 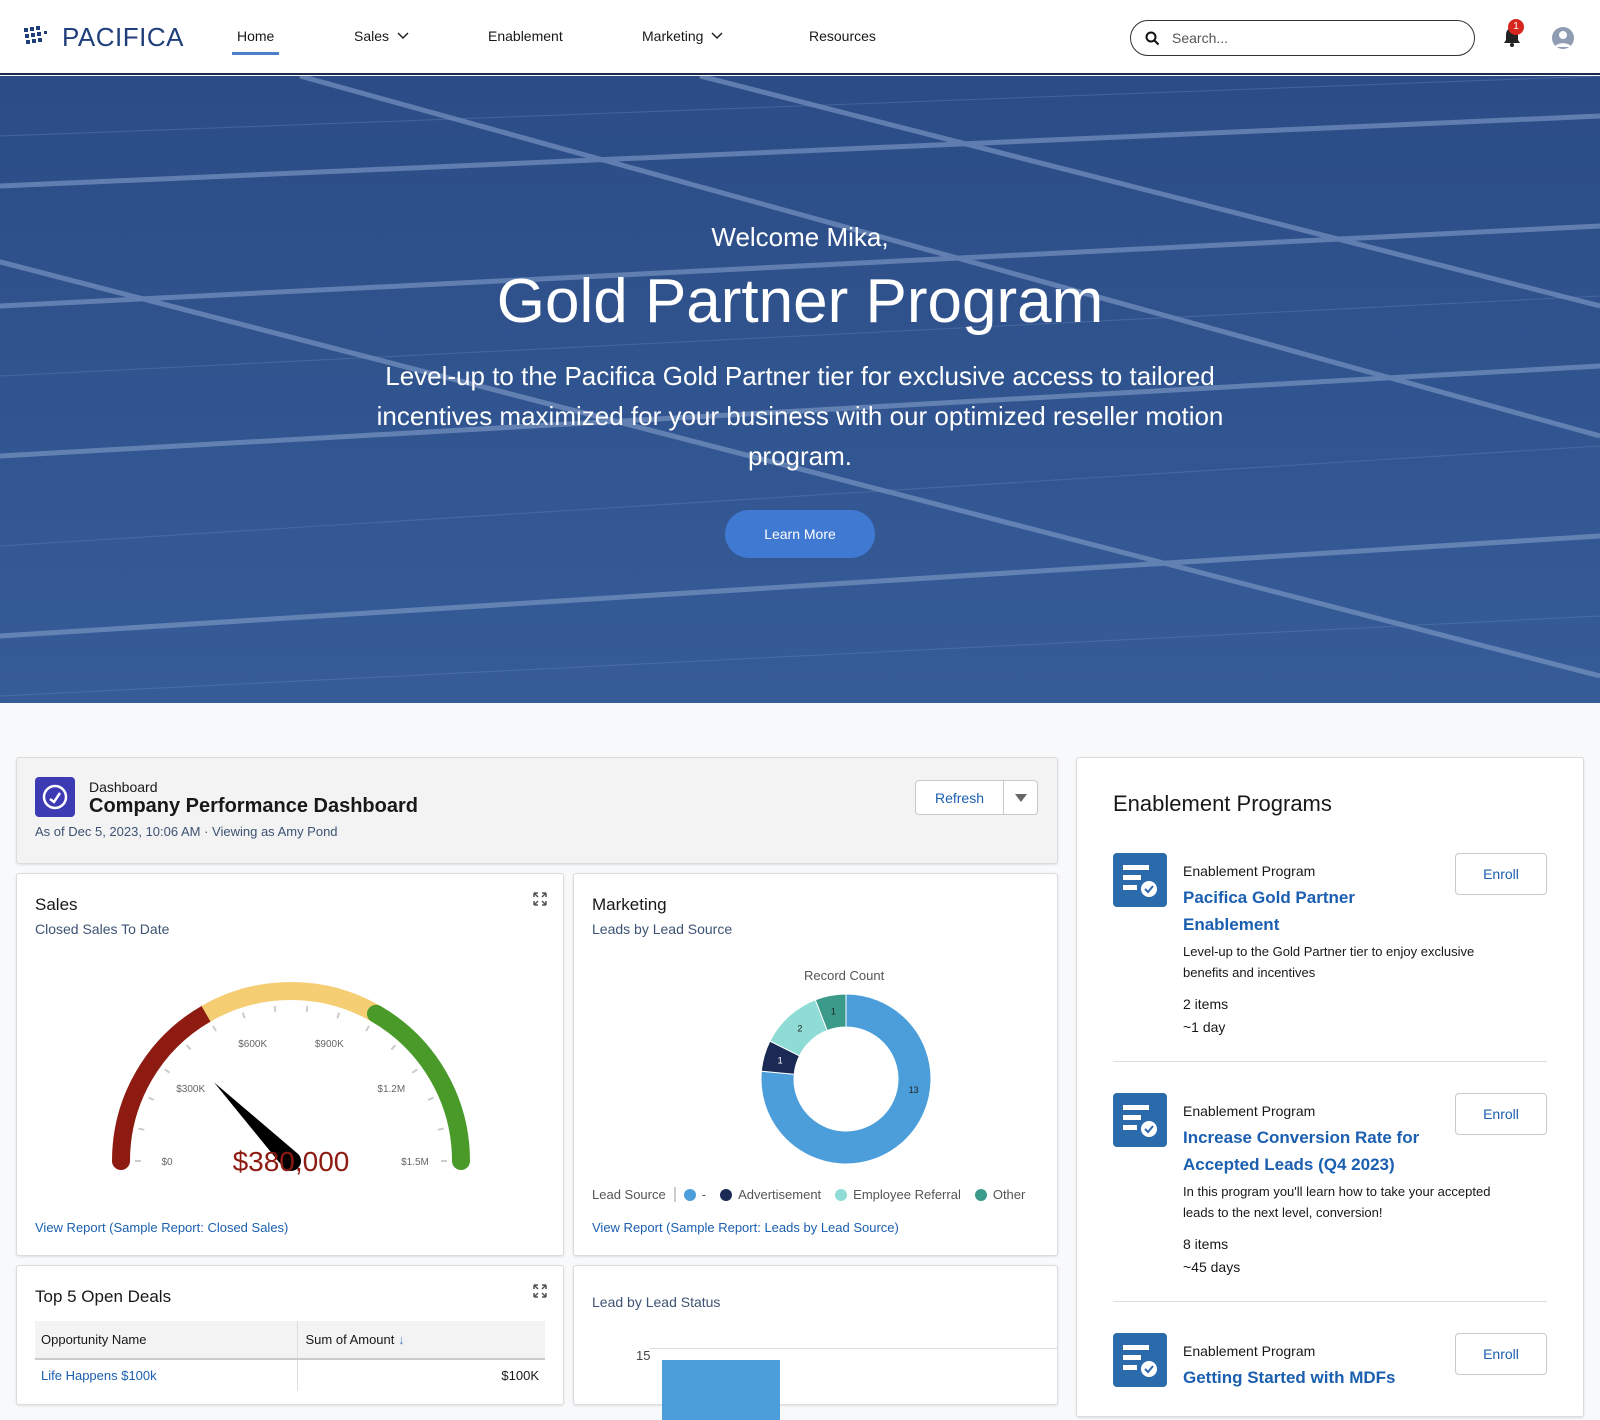 What do you see at coordinates (1222, 803) in the screenshot?
I see `enablement-title: Enablement Programs` at bounding box center [1222, 803].